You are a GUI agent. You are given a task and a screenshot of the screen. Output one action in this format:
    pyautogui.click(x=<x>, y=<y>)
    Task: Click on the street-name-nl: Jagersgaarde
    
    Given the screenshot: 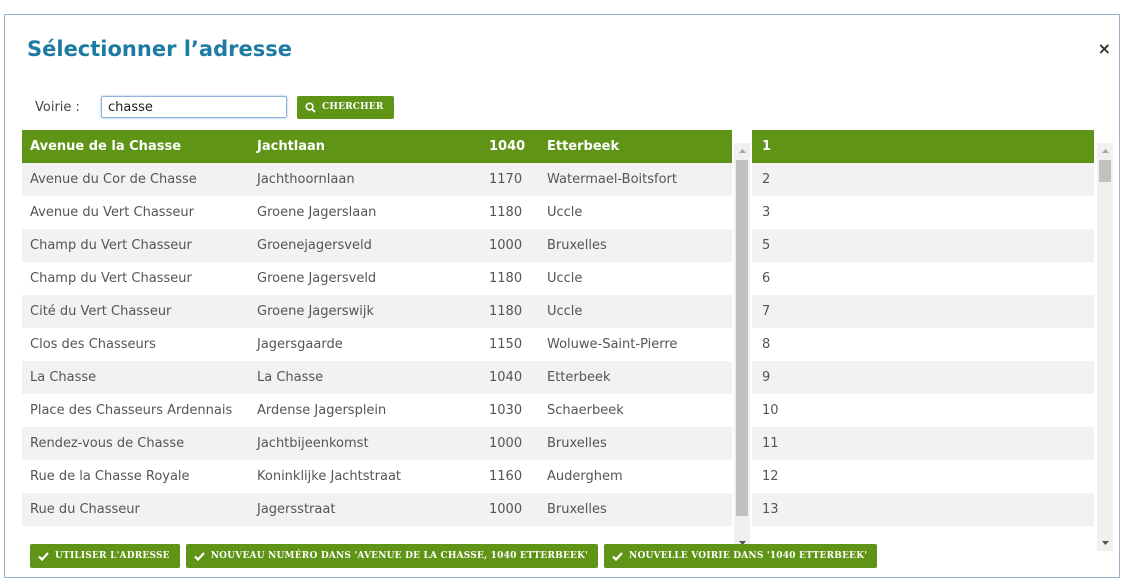 What is the action you would take?
    pyautogui.click(x=300, y=344)
    